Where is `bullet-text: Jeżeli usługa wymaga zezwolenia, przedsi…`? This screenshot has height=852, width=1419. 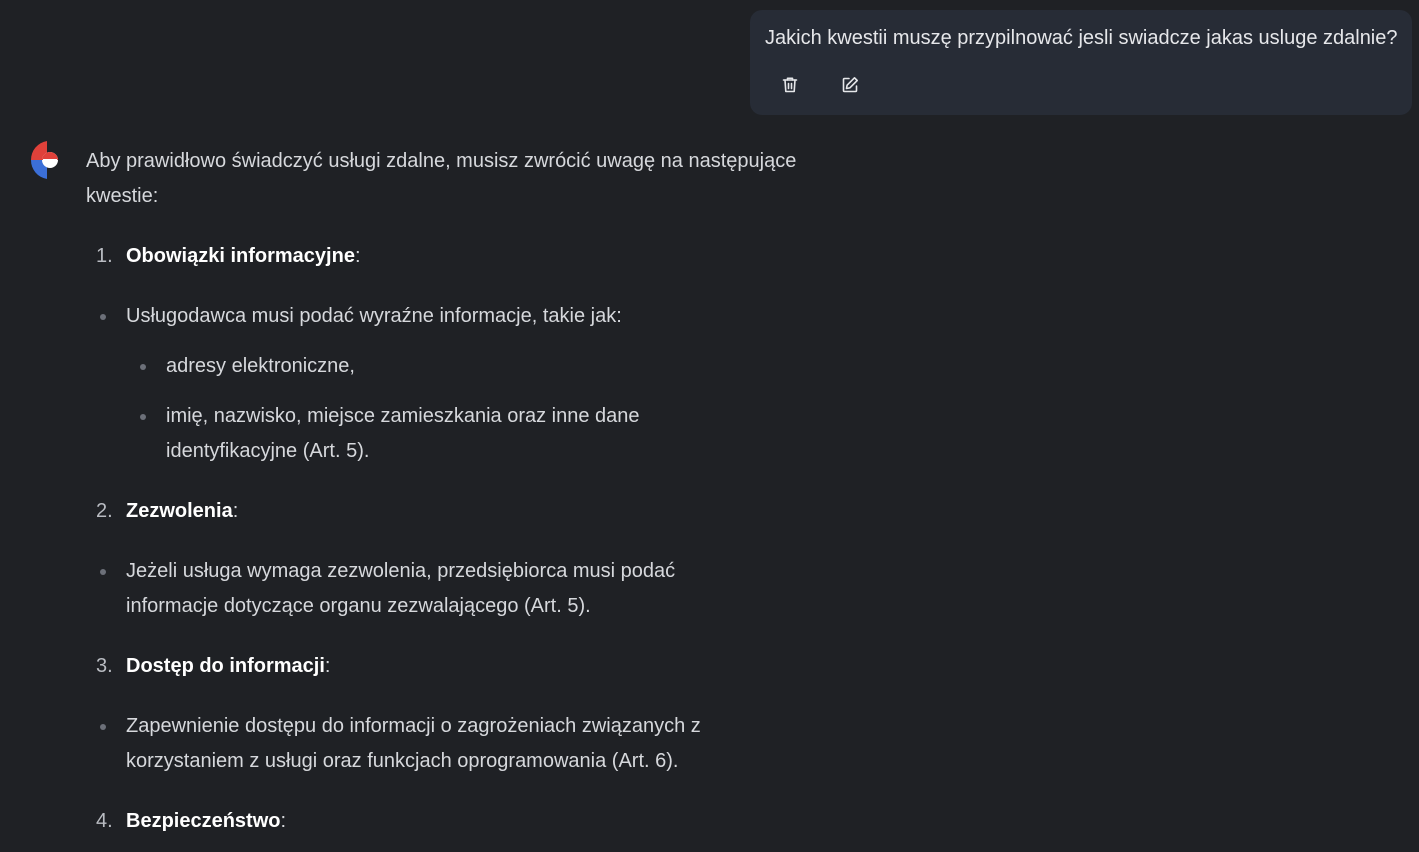 bullet-text: Jeżeli usługa wymaga zezwolenia, przedsi… is located at coordinates (401, 588).